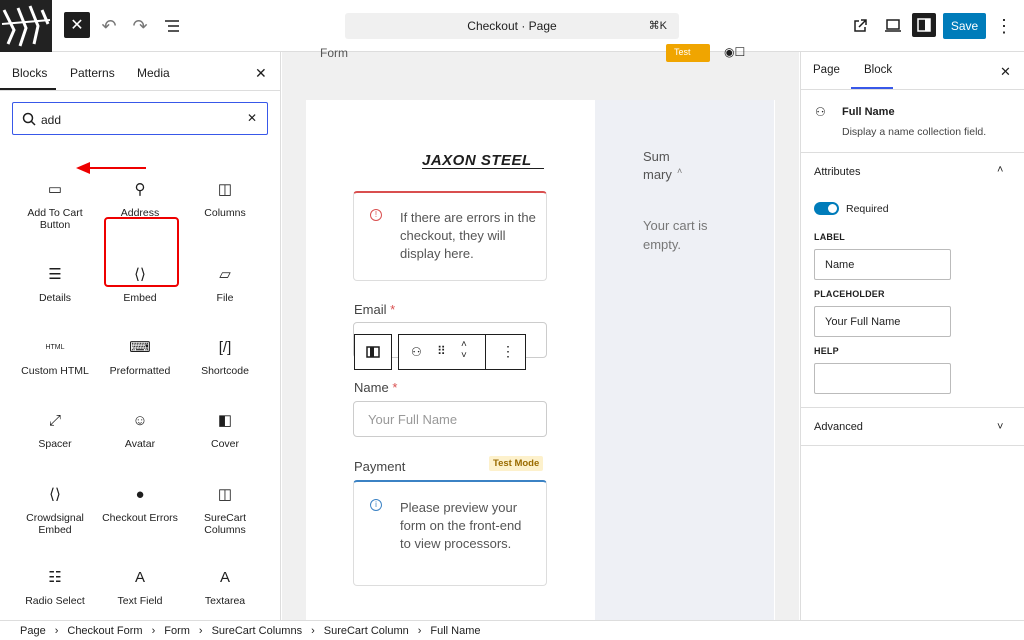 Image resolution: width=1024 pixels, height=640 pixels. I want to click on command-palette-button: Checkout · Page ⌘K, so click(512, 26).